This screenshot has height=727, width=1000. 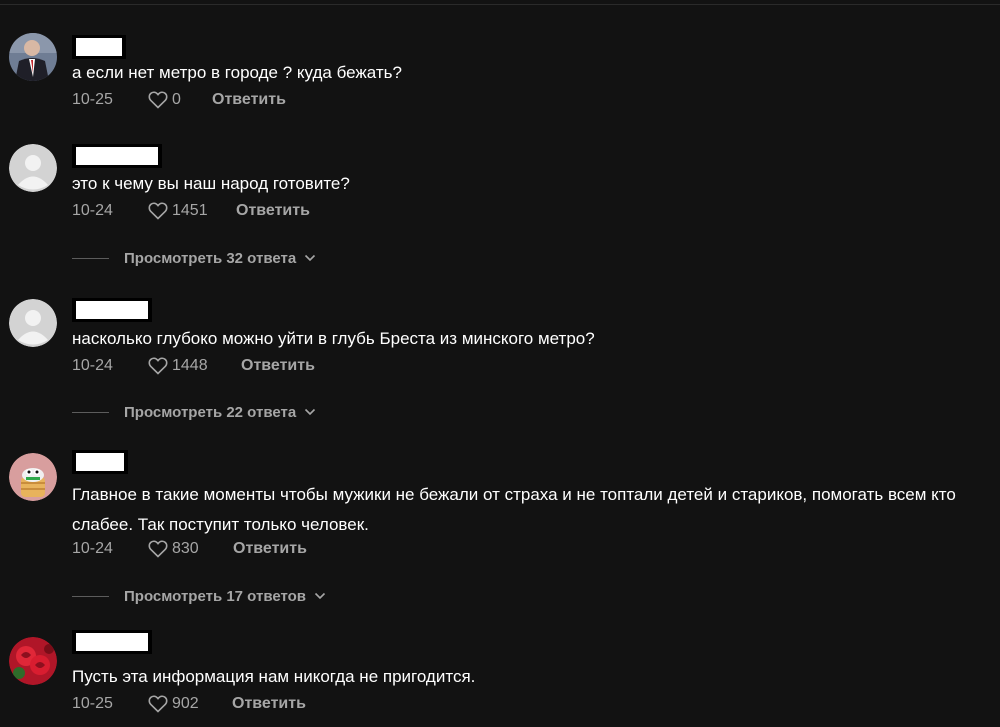 I want to click on comment-meta: 10-24 830 Ответить, so click(x=189, y=549).